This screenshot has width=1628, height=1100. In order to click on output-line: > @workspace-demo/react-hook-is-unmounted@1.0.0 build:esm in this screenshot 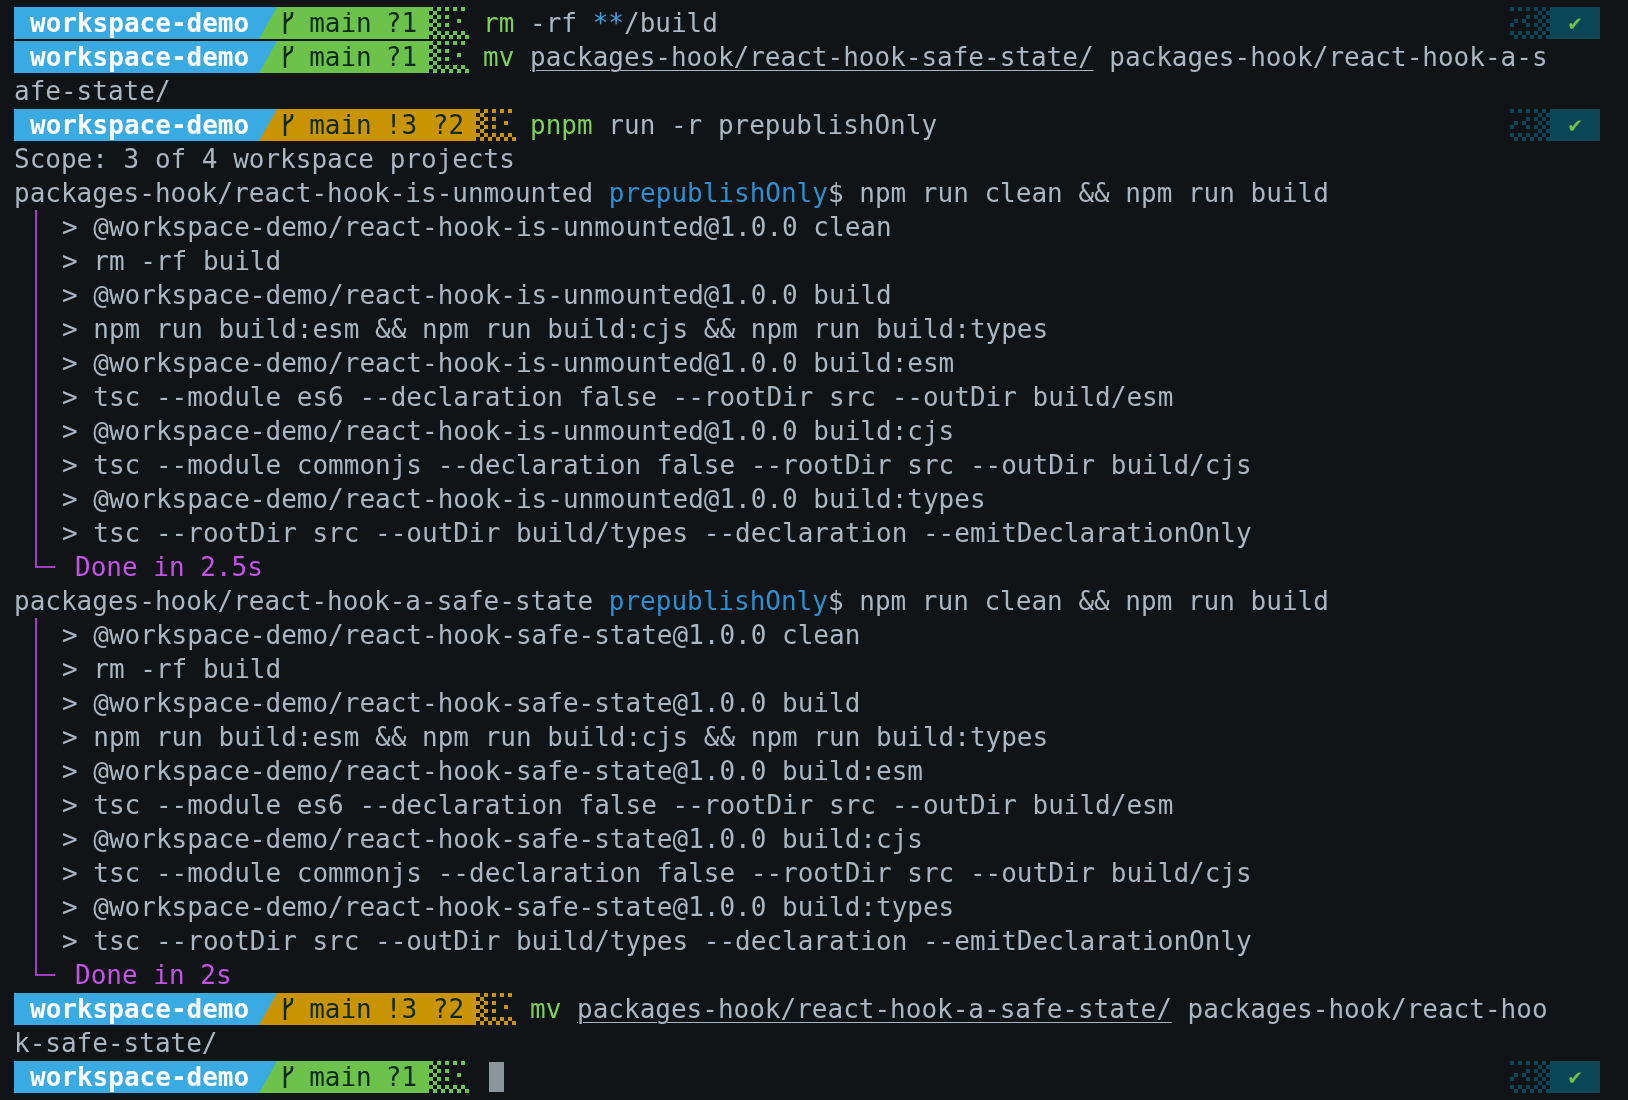, I will do `click(508, 363)`.